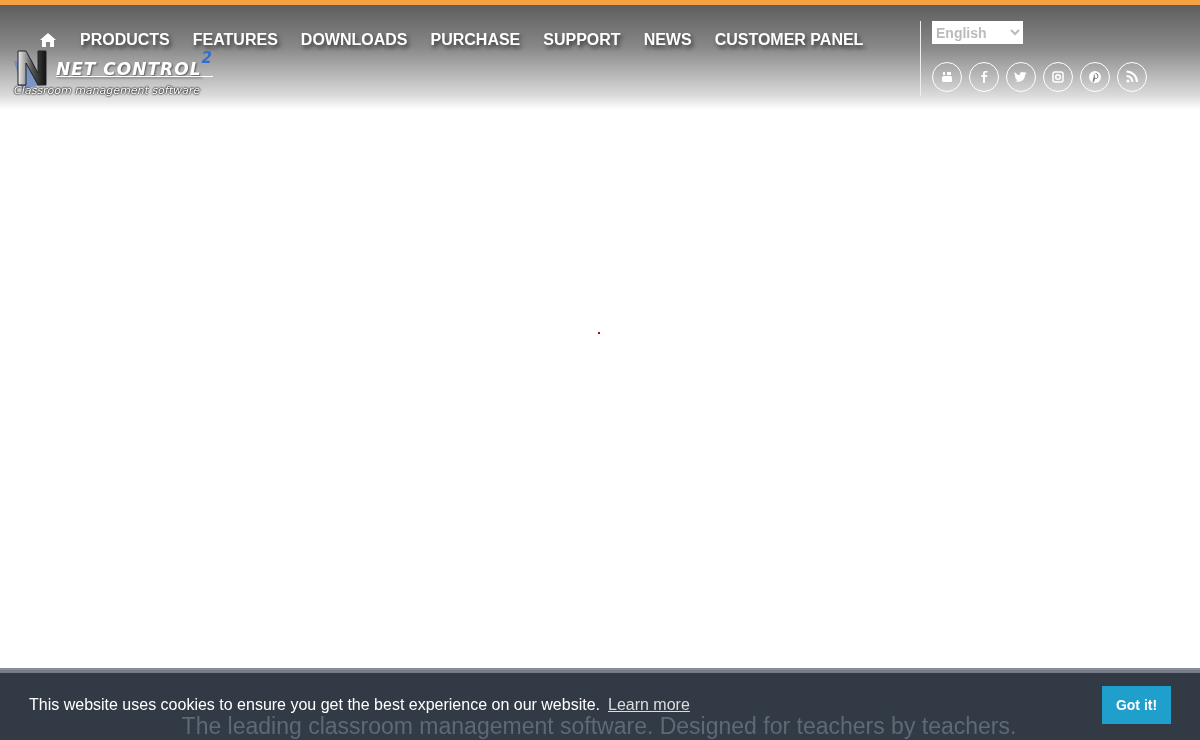 The image size is (1200, 740). What do you see at coordinates (667, 40) in the screenshot?
I see `nav-link: NEWS` at bounding box center [667, 40].